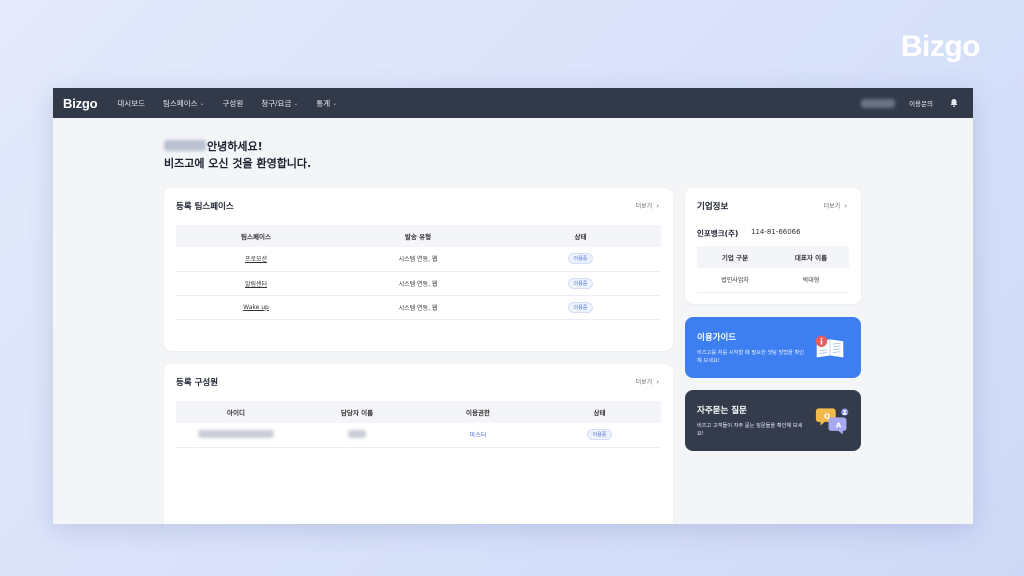  What do you see at coordinates (722, 411) in the screenshot?
I see `banner-title: 자주묻는 질문` at bounding box center [722, 411].